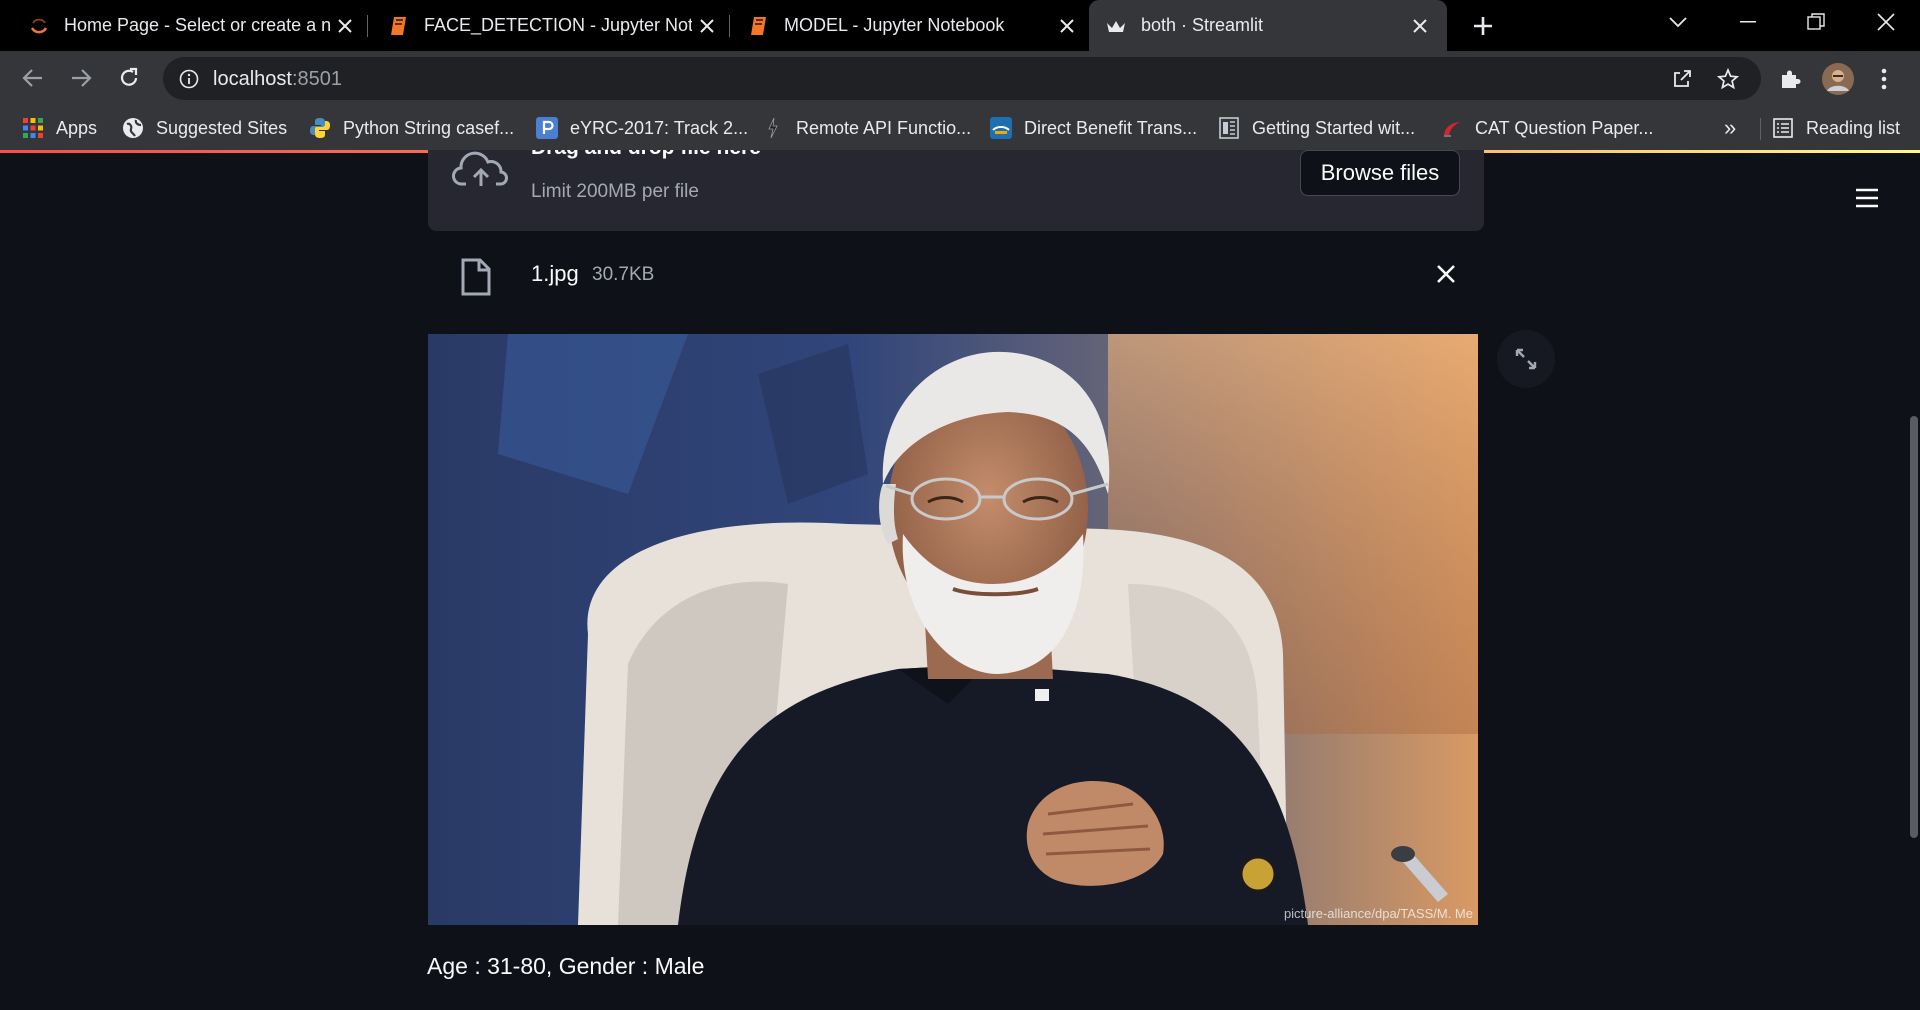  Describe the element at coordinates (1202, 25) in the screenshot. I see `tab-title: both · Streamlit` at that location.